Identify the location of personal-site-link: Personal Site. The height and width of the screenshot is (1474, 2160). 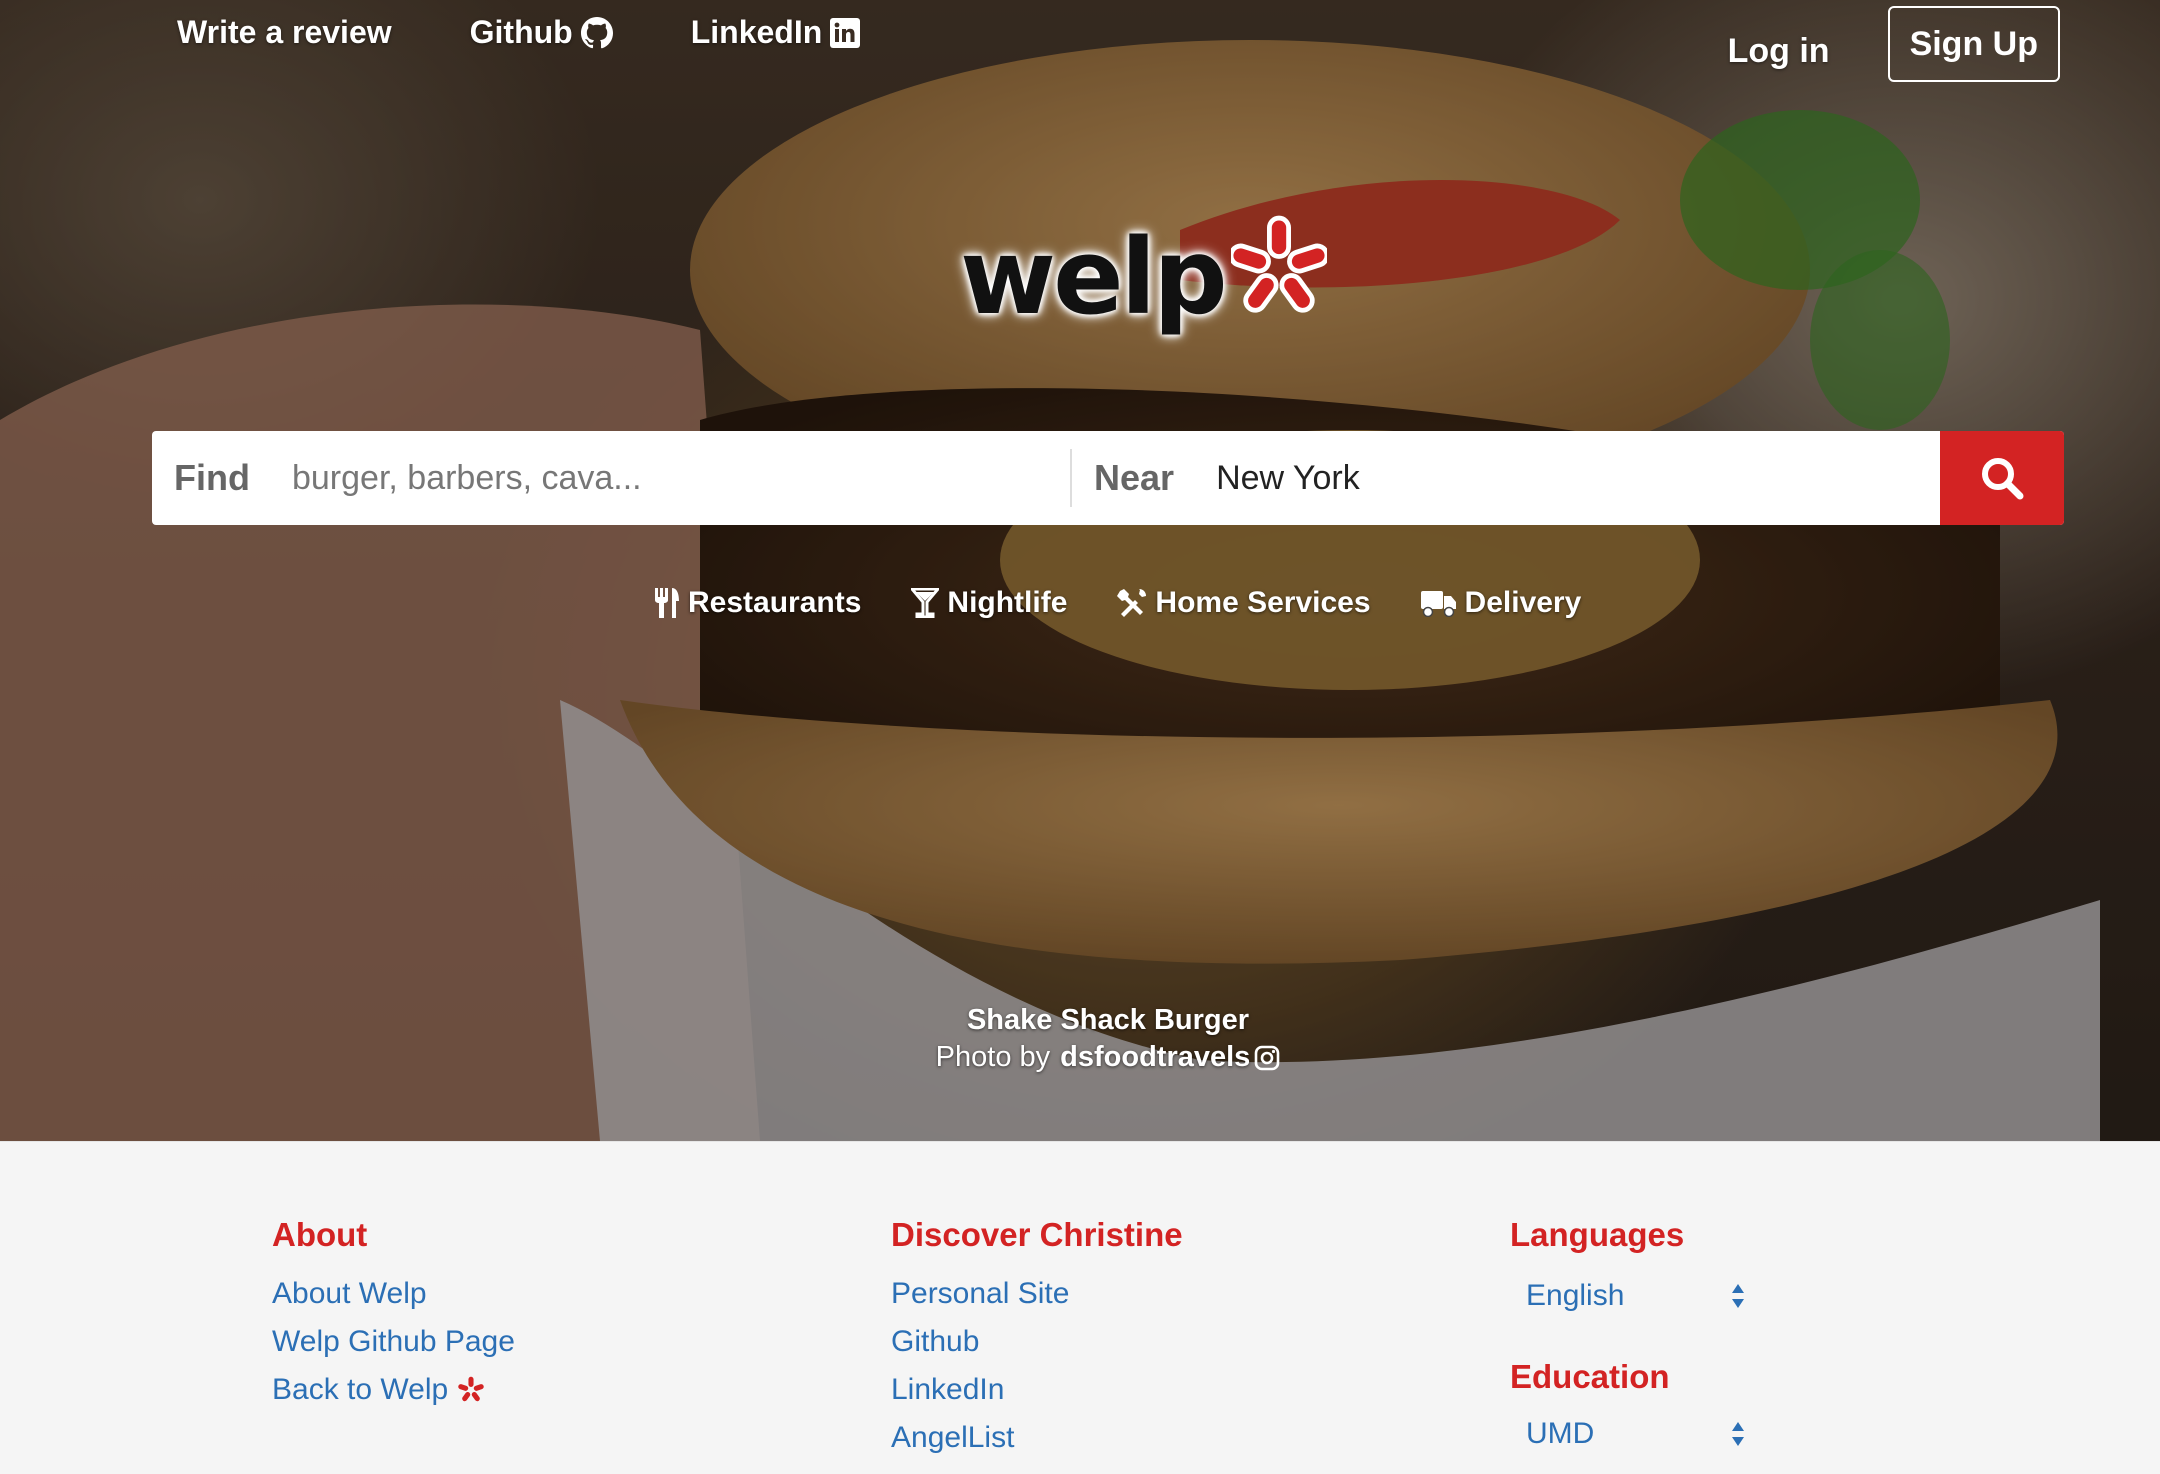
(1037, 1294).